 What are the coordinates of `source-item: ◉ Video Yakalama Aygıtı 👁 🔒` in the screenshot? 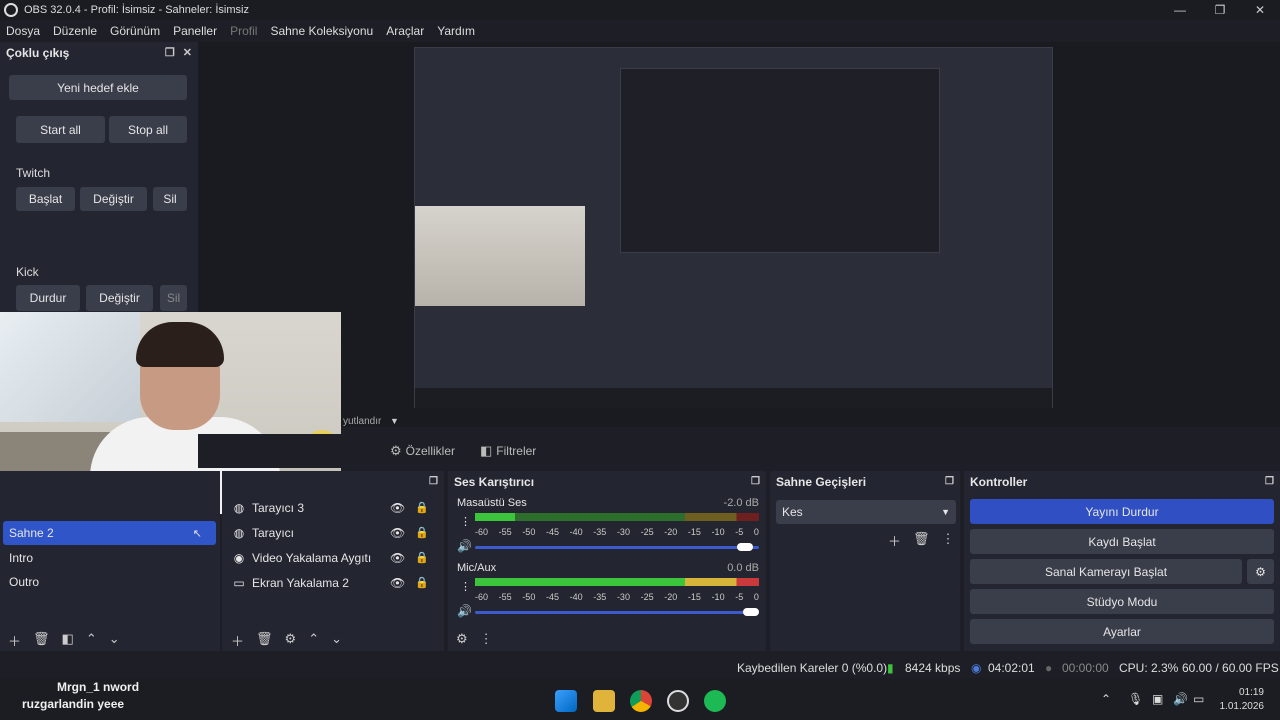 It's located at (335, 557).